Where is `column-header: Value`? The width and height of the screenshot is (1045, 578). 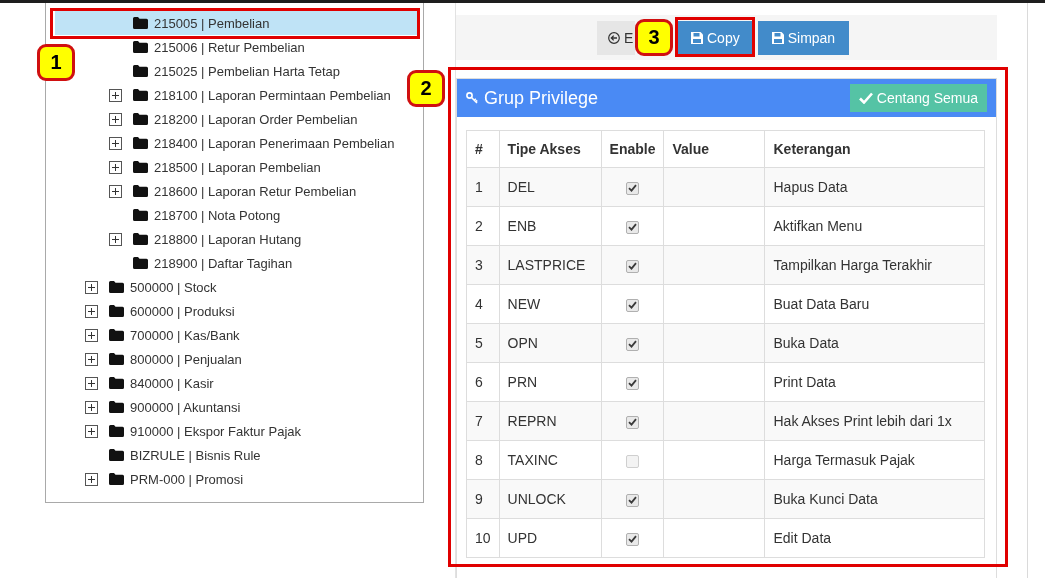
column-header: Value is located at coordinates (714, 149).